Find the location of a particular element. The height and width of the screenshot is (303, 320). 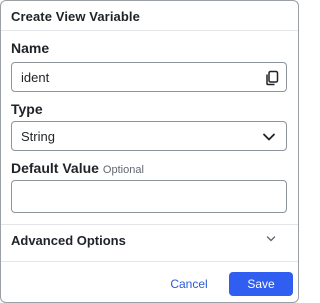

name-input-value: ident is located at coordinates (35, 77).